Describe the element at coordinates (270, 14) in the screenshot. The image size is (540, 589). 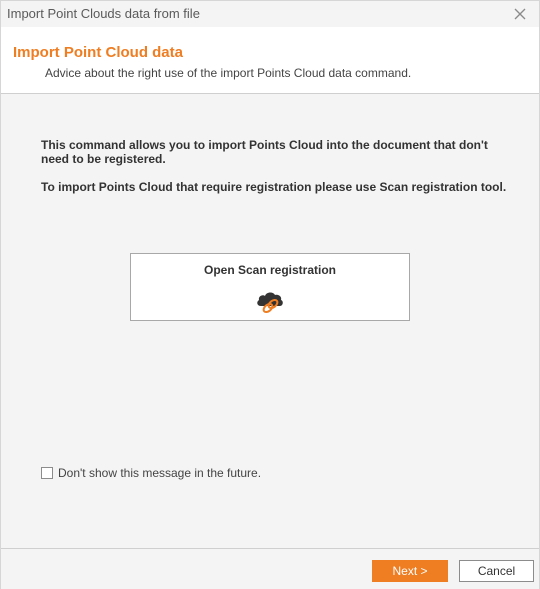
I see `title-bar: Import Point Clouds data from file` at that location.